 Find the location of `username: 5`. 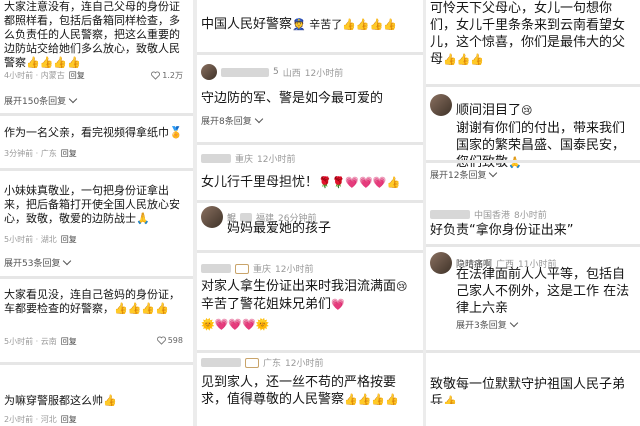

username: 5 is located at coordinates (276, 72).